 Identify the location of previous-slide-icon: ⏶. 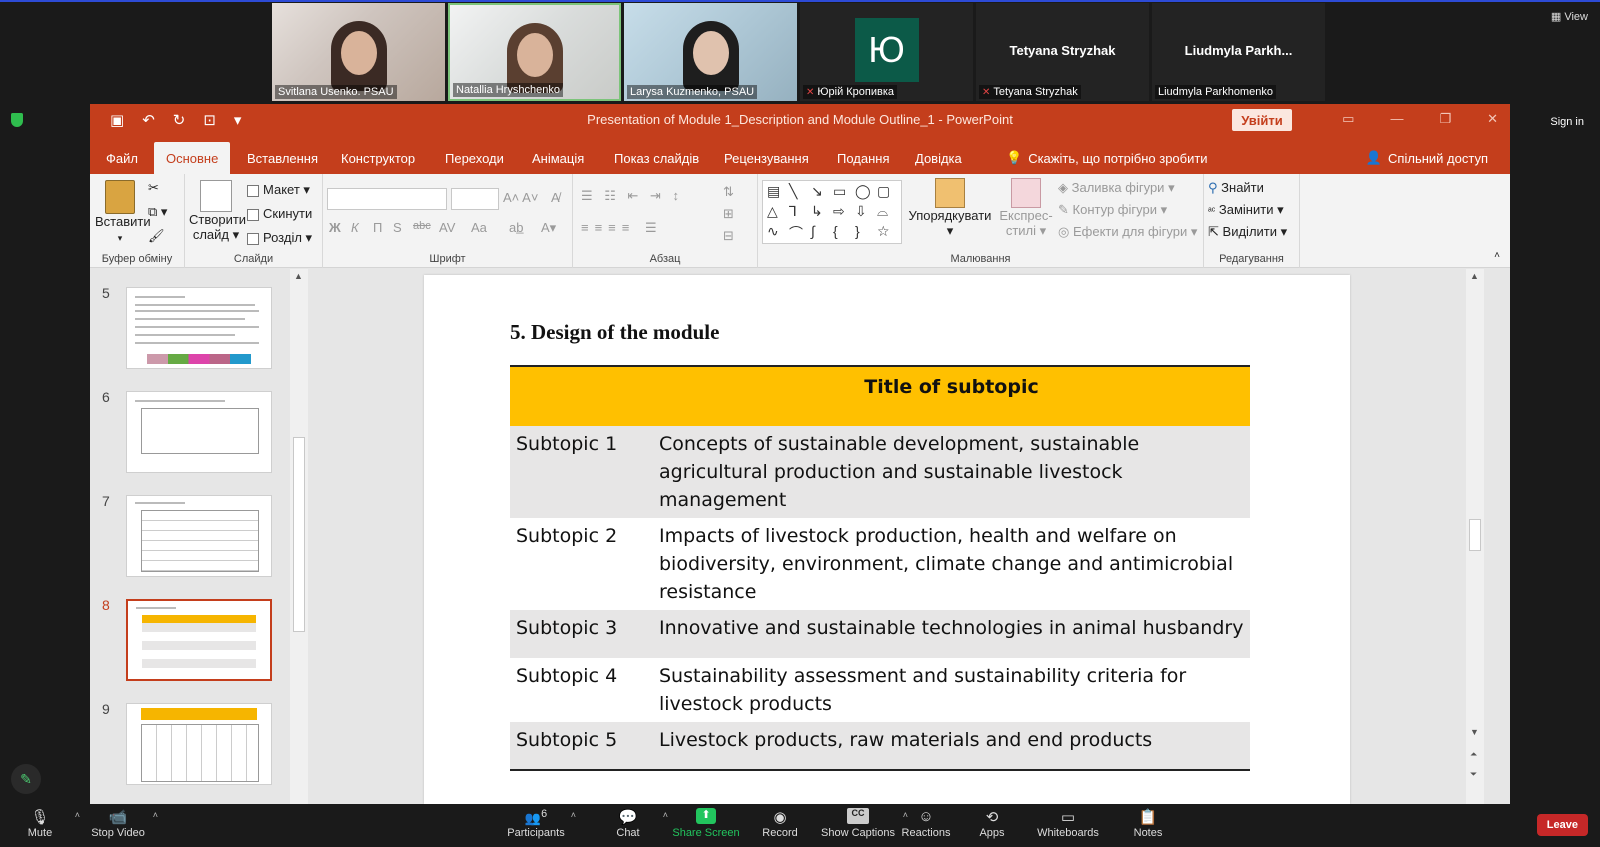
(1473, 754).